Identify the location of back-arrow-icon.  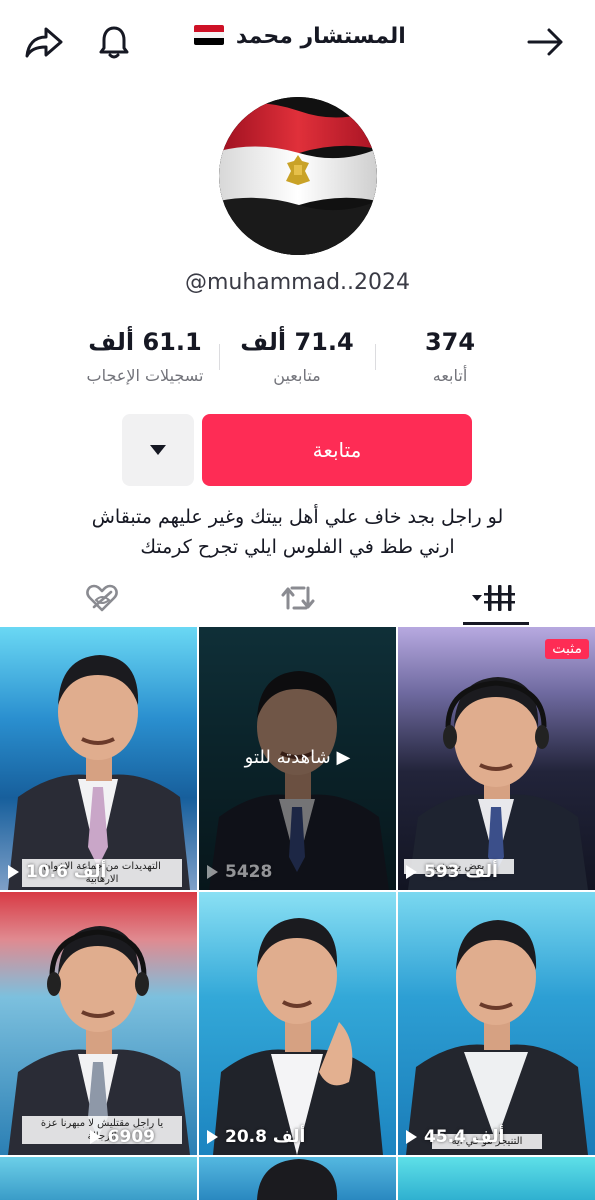
(546, 42).